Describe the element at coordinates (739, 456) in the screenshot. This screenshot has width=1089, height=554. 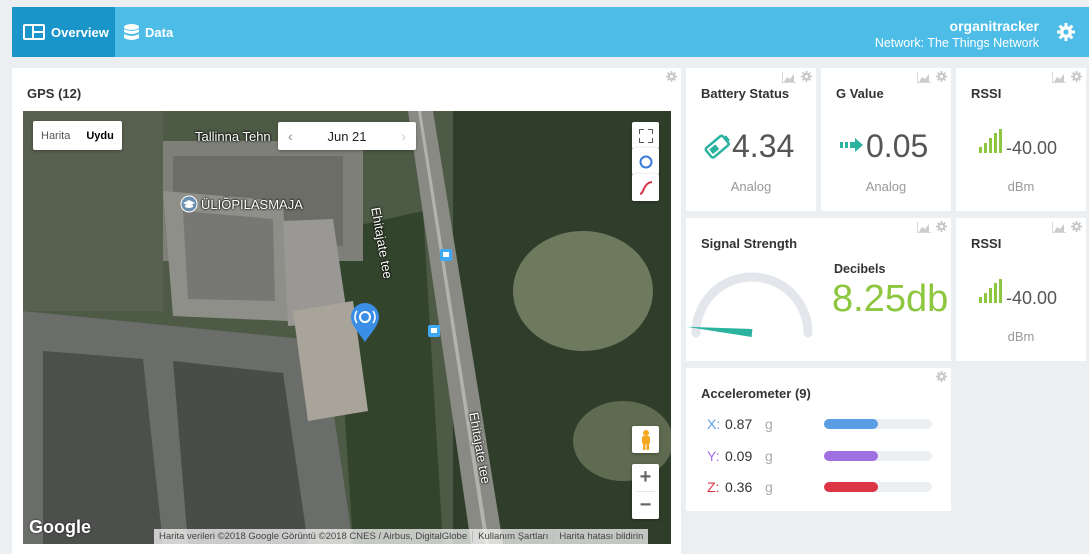
I see `axis-value-y: 0.09` at that location.